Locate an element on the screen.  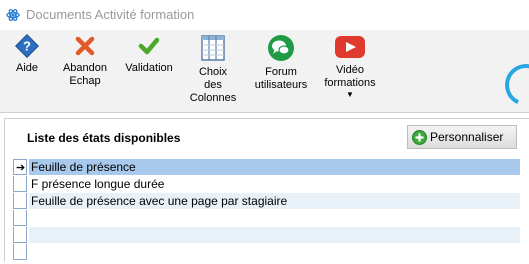
list-item: ➔ Feuille de présence is located at coordinates (266, 167).